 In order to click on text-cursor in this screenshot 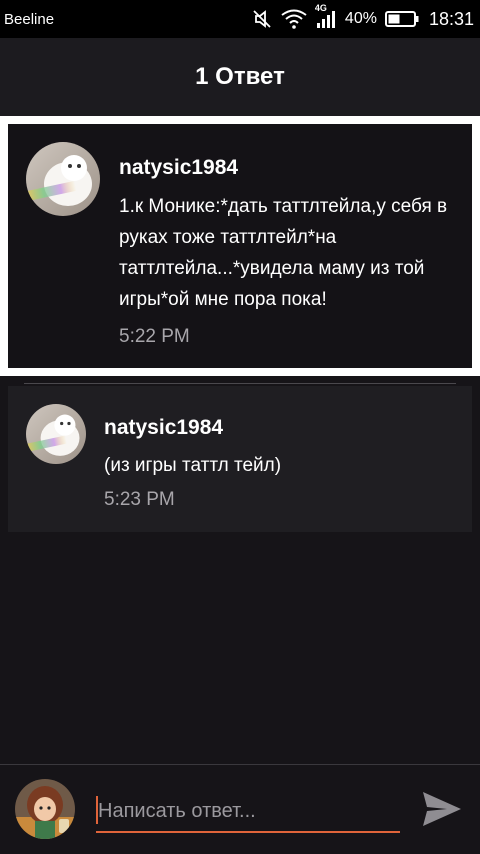, I will do `click(97, 810)`.